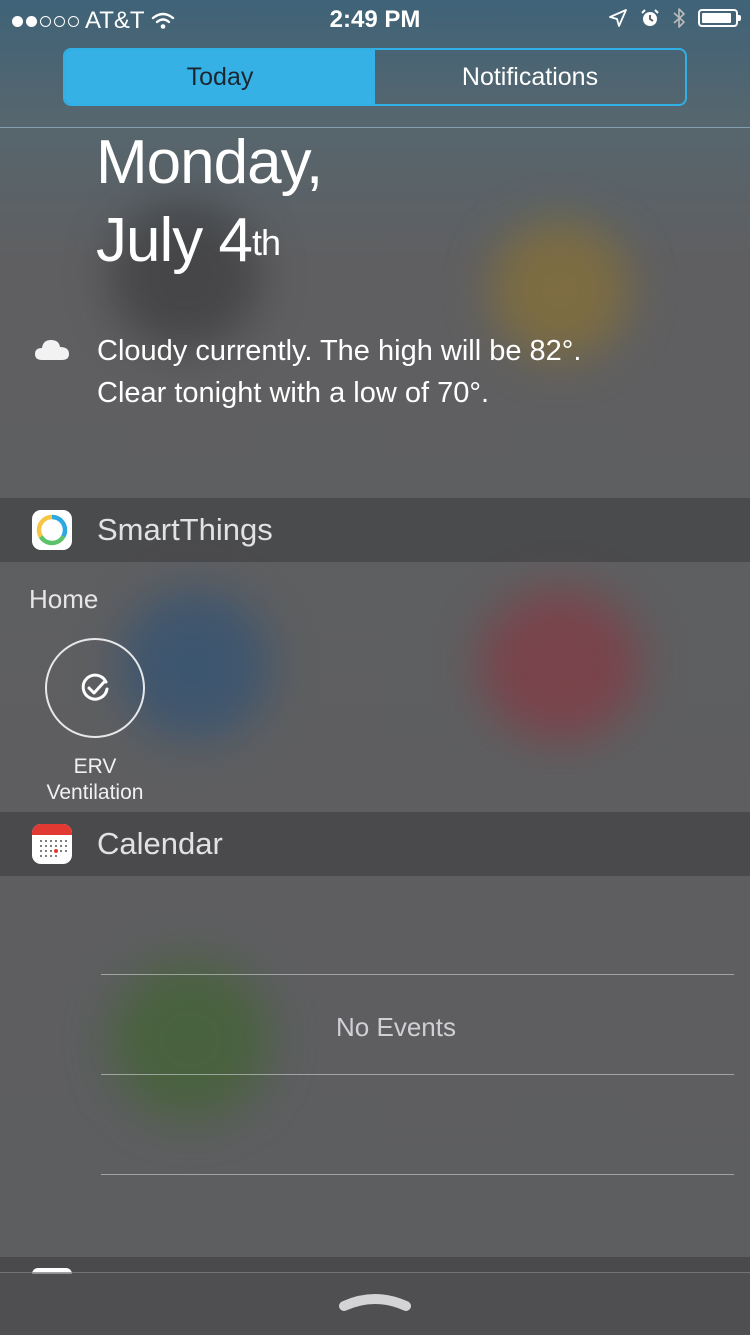 This screenshot has width=750, height=1335. What do you see at coordinates (95, 780) in the screenshot?
I see `erv-ventilation-label: ERV Ventilation` at bounding box center [95, 780].